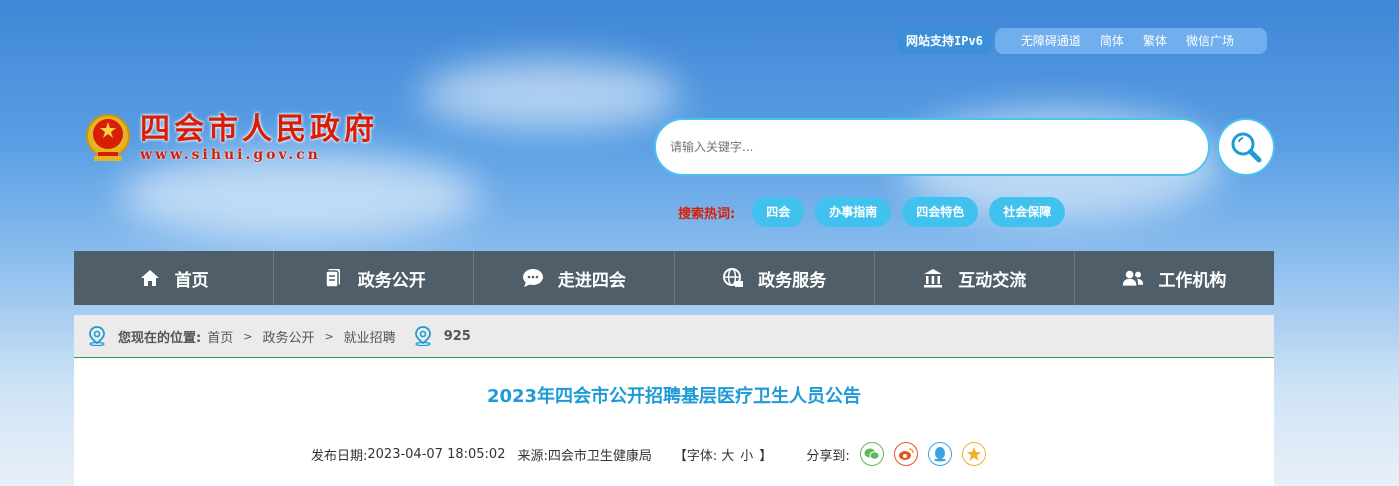  Describe the element at coordinates (339, 456) in the screenshot. I see `date-label: 发布日期:` at that location.